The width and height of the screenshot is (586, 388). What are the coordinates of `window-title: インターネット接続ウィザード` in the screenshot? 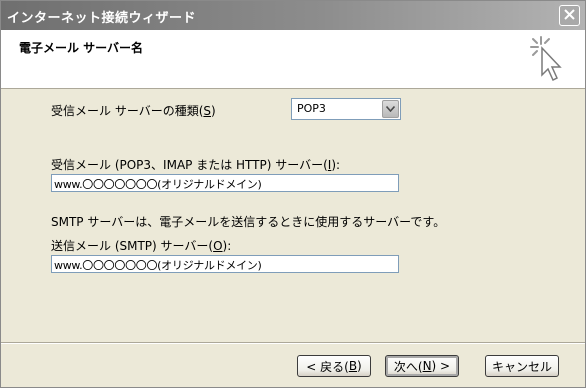 It's located at (102, 18).